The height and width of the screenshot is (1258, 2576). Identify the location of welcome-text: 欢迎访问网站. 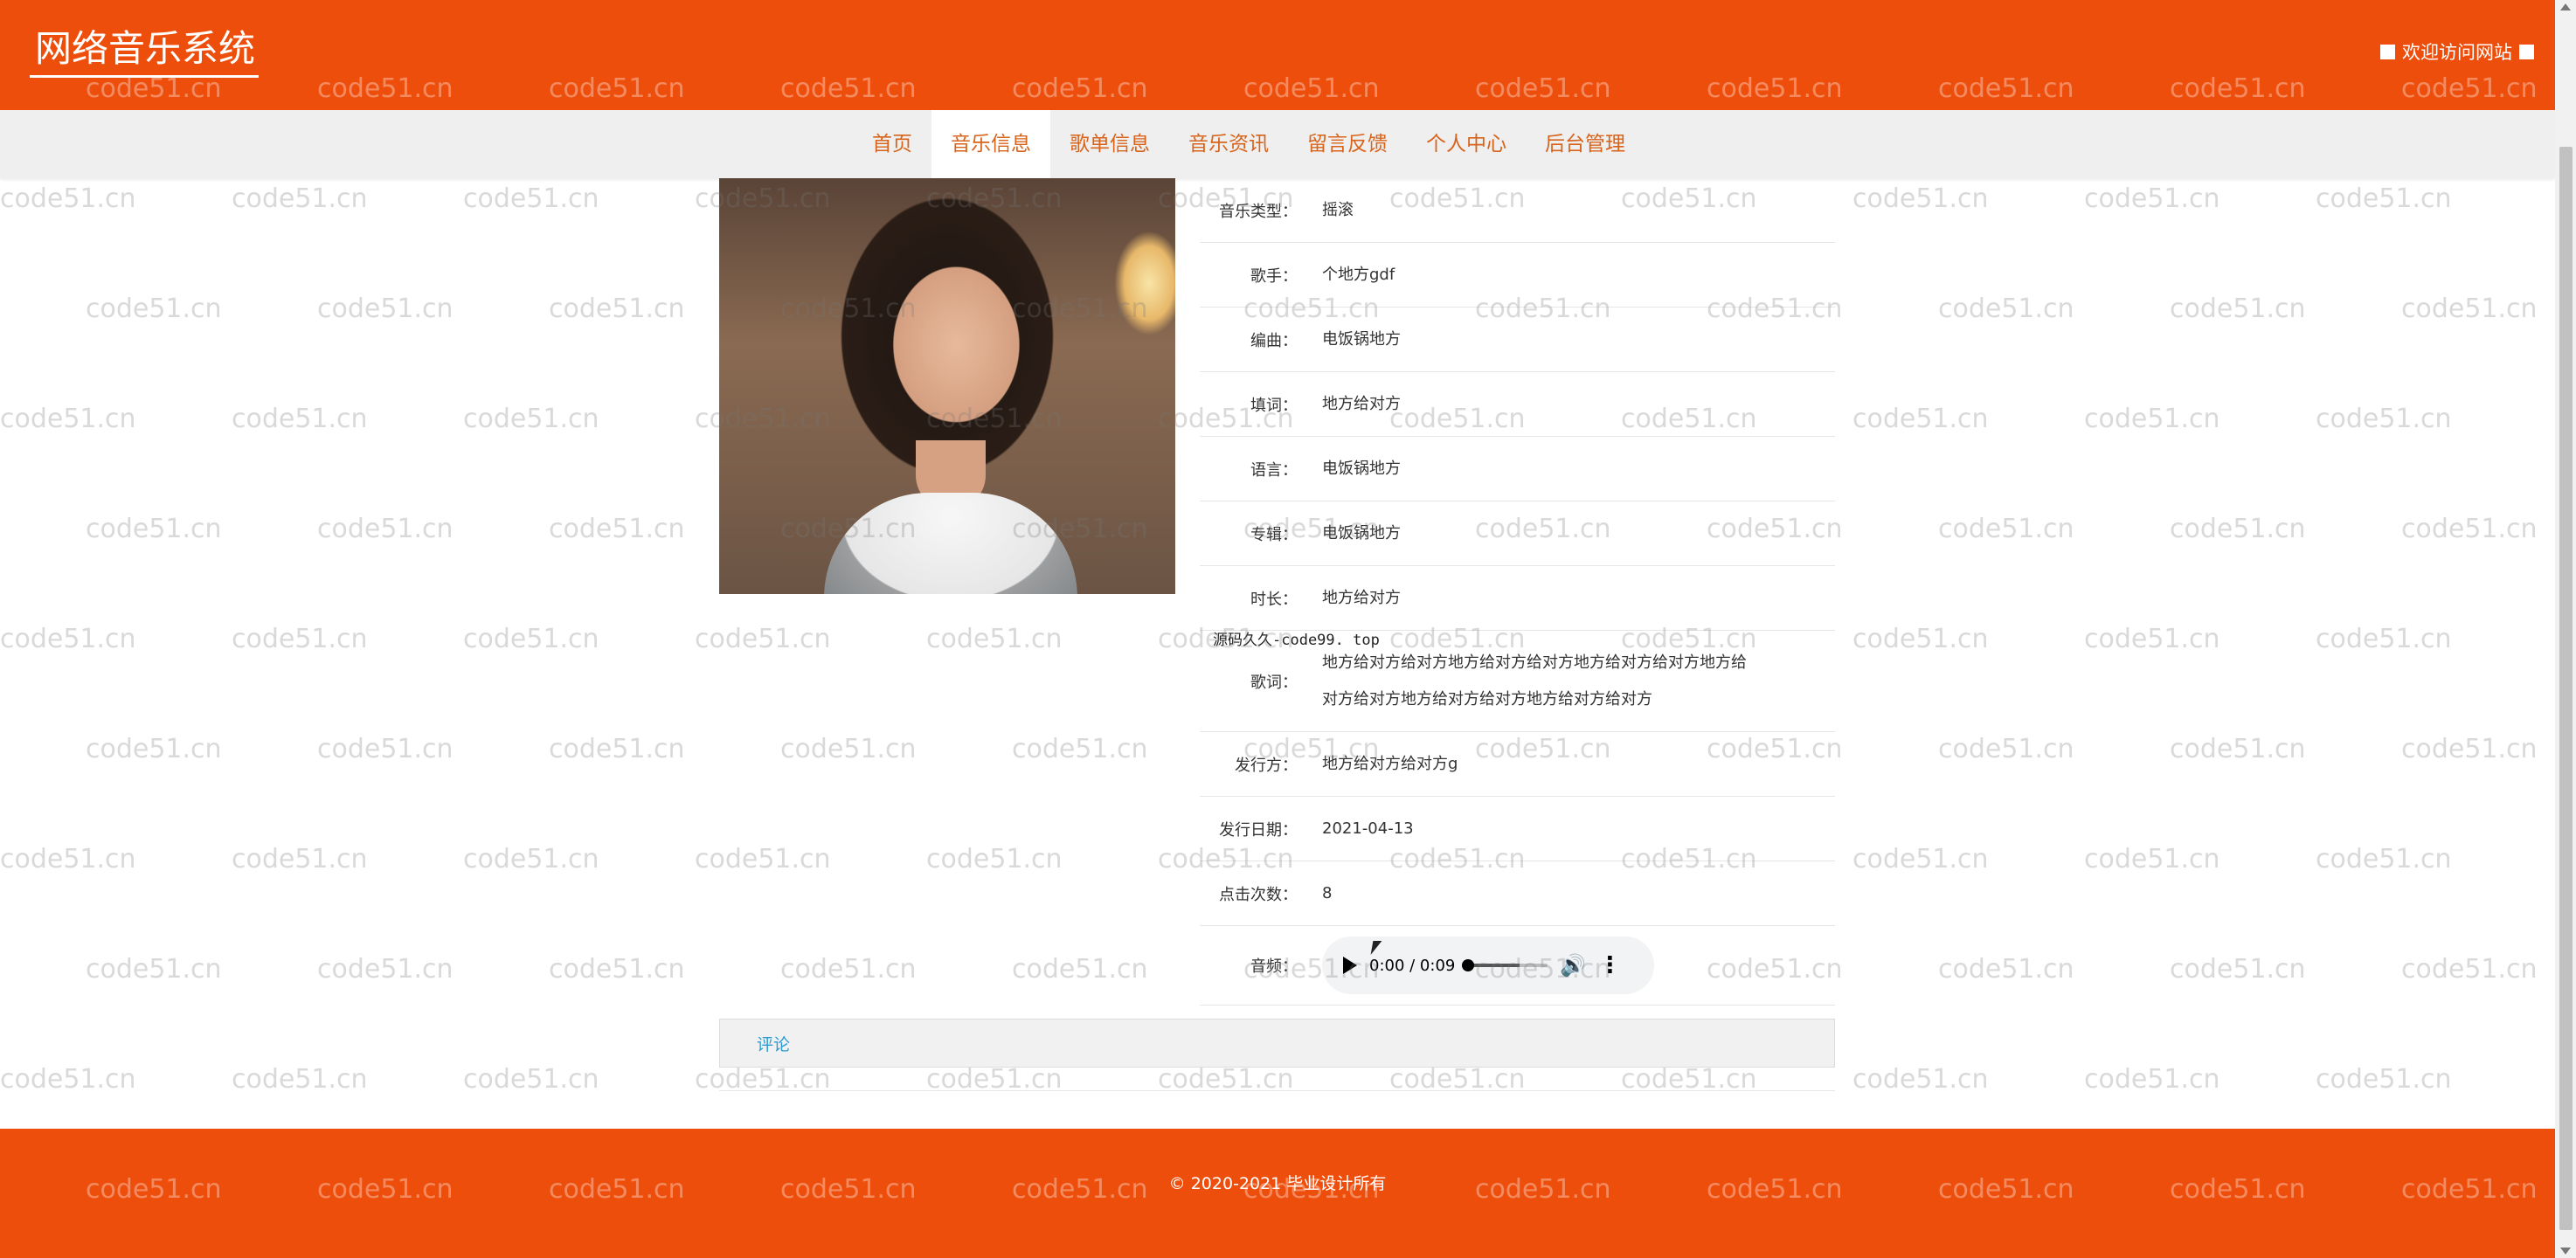
(2457, 52).